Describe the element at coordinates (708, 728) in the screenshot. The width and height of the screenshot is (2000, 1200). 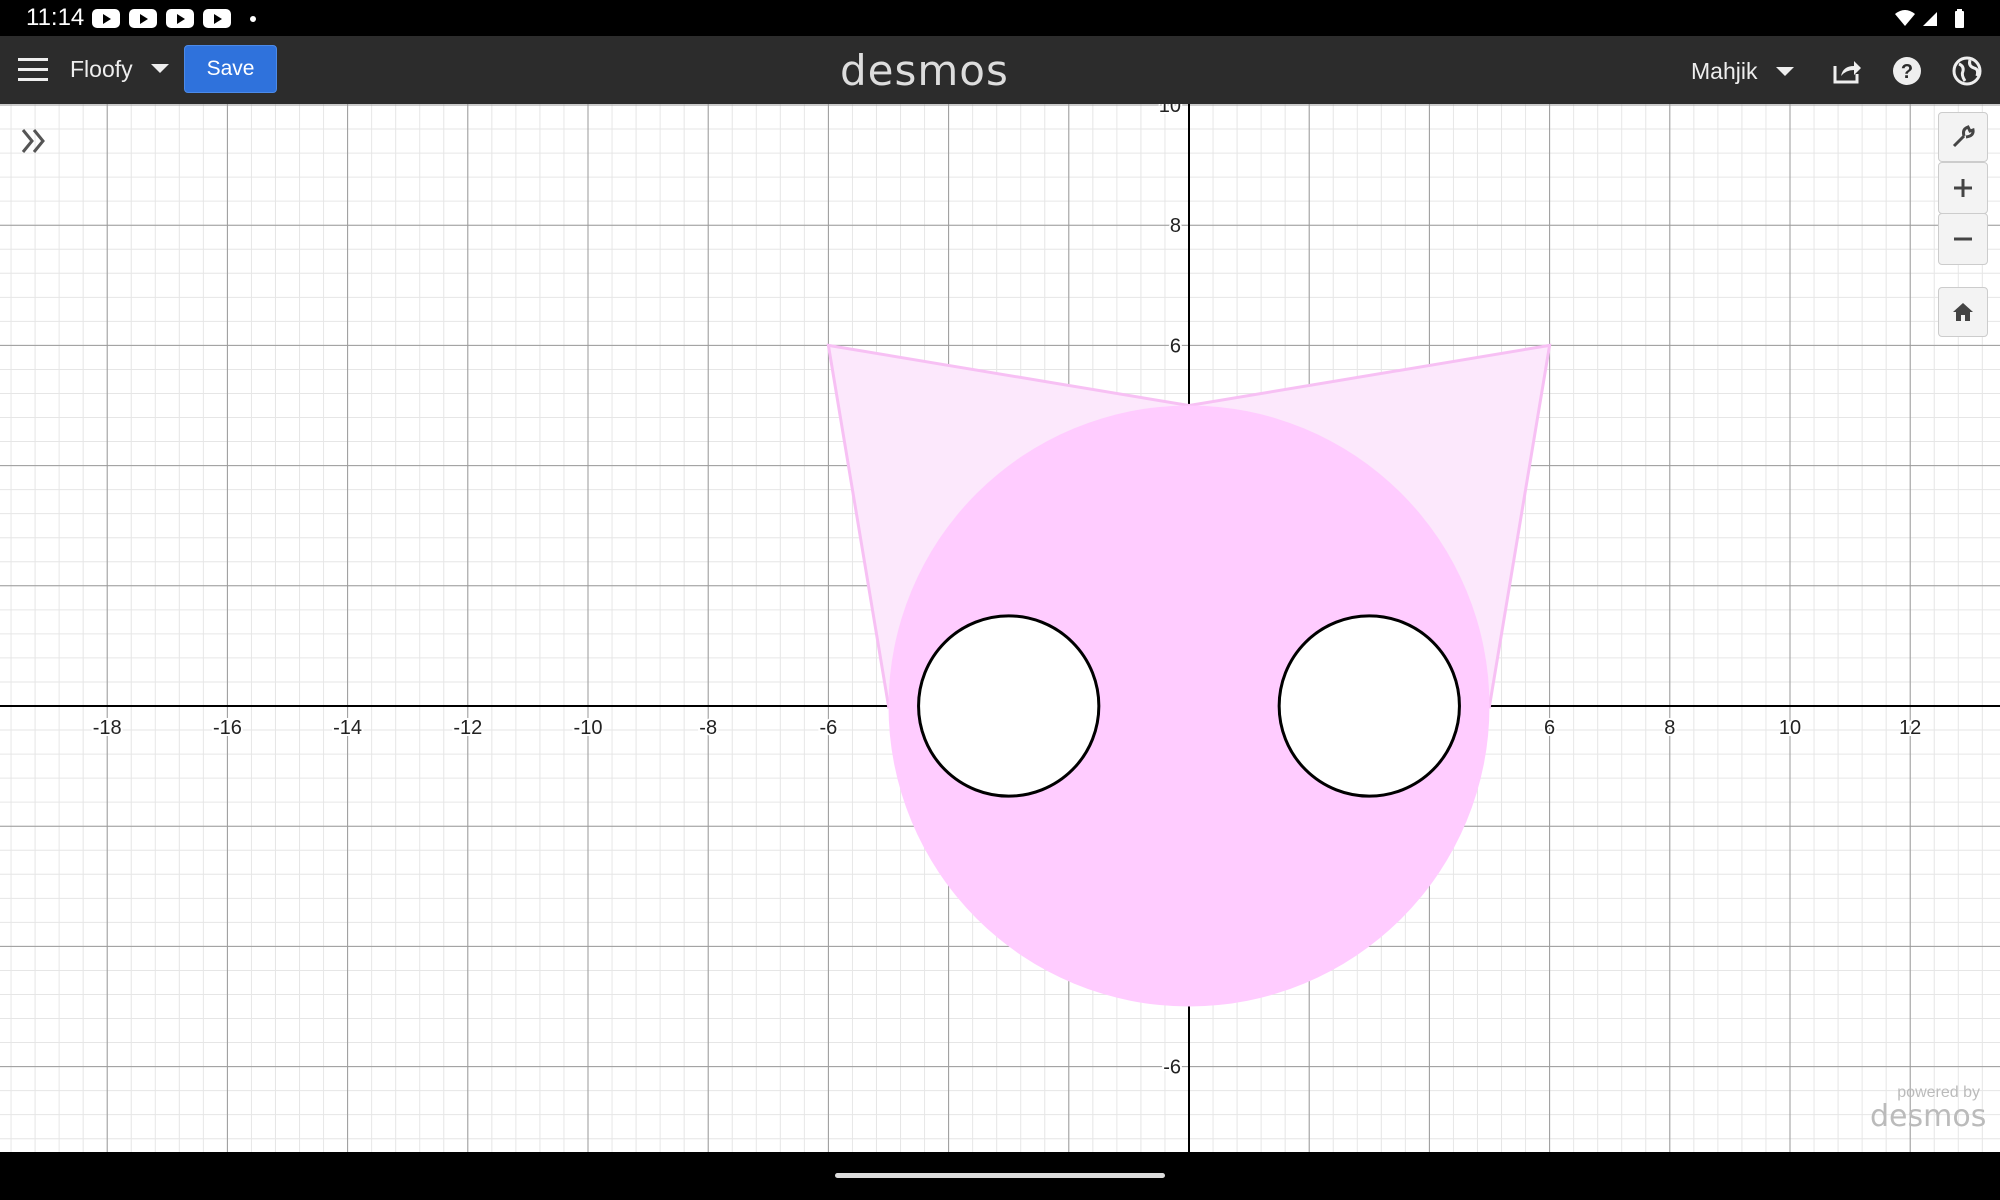
I see `x-tick-label: -8` at that location.